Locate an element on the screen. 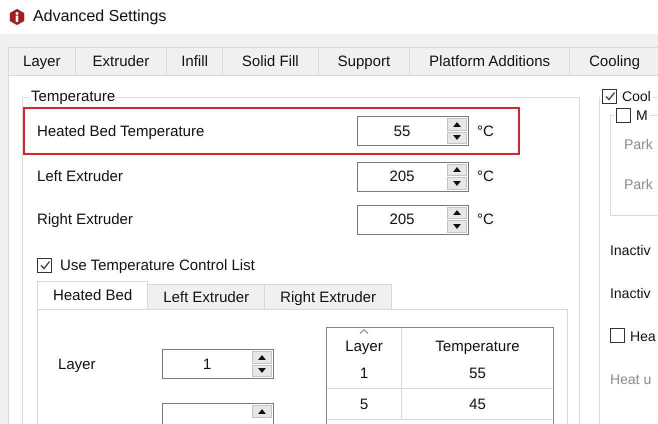 The image size is (658, 424). field-label: Left Extruder is located at coordinates (80, 176).